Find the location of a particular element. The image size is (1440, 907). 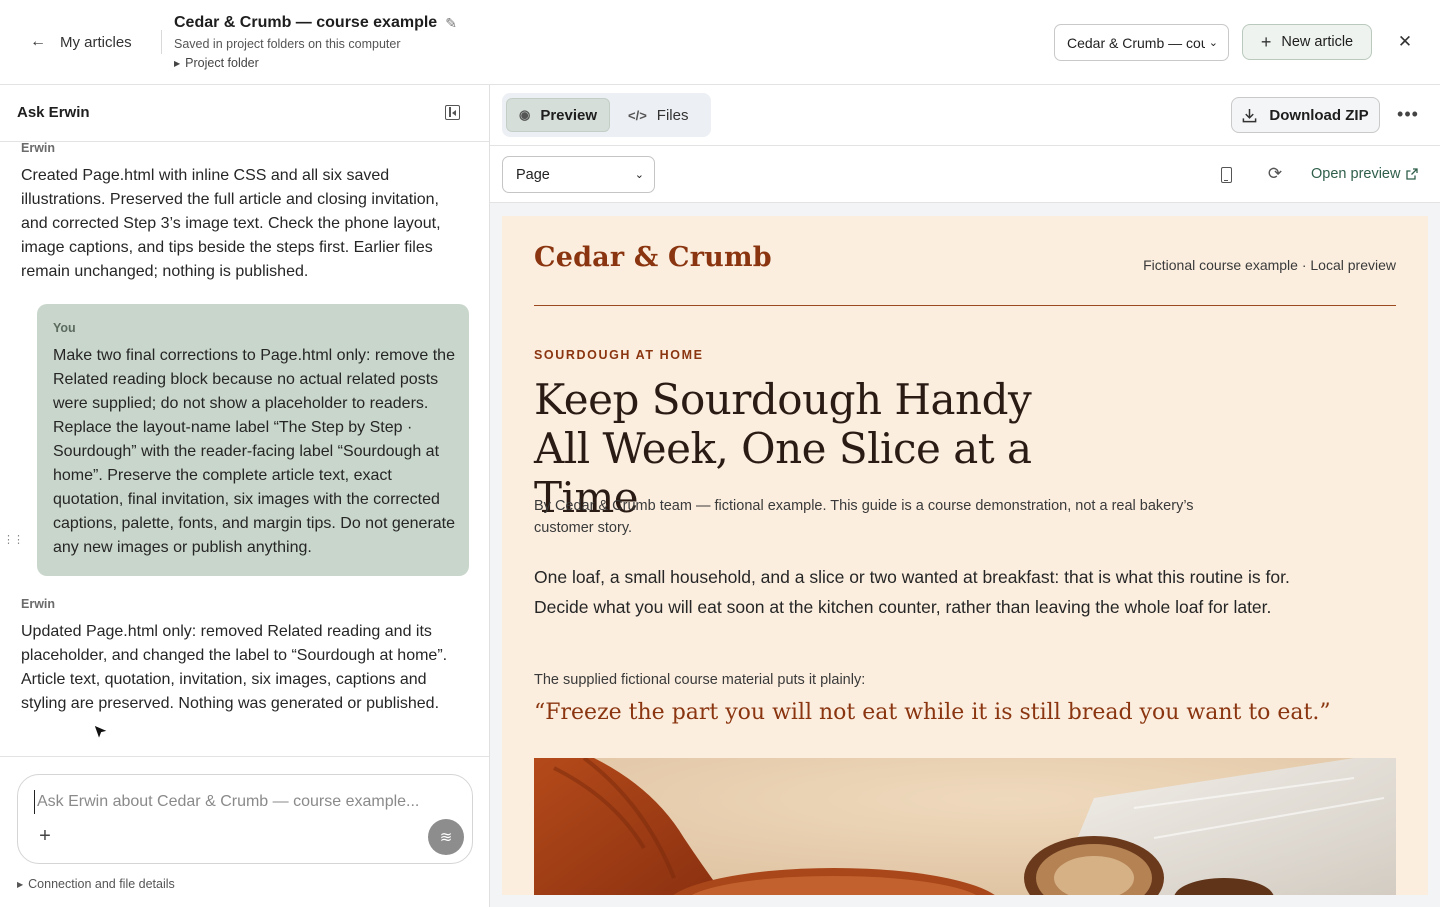

eye-icon: ◉ is located at coordinates (525, 114).